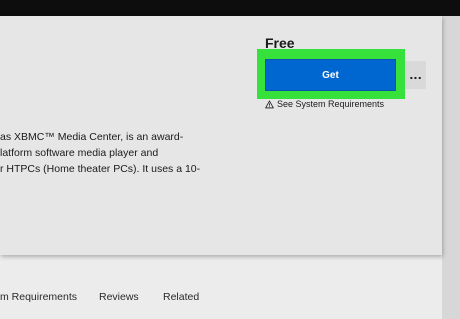 Image resolution: width=460 pixels, height=319 pixels. What do you see at coordinates (330, 75) in the screenshot?
I see `get-button: Get` at bounding box center [330, 75].